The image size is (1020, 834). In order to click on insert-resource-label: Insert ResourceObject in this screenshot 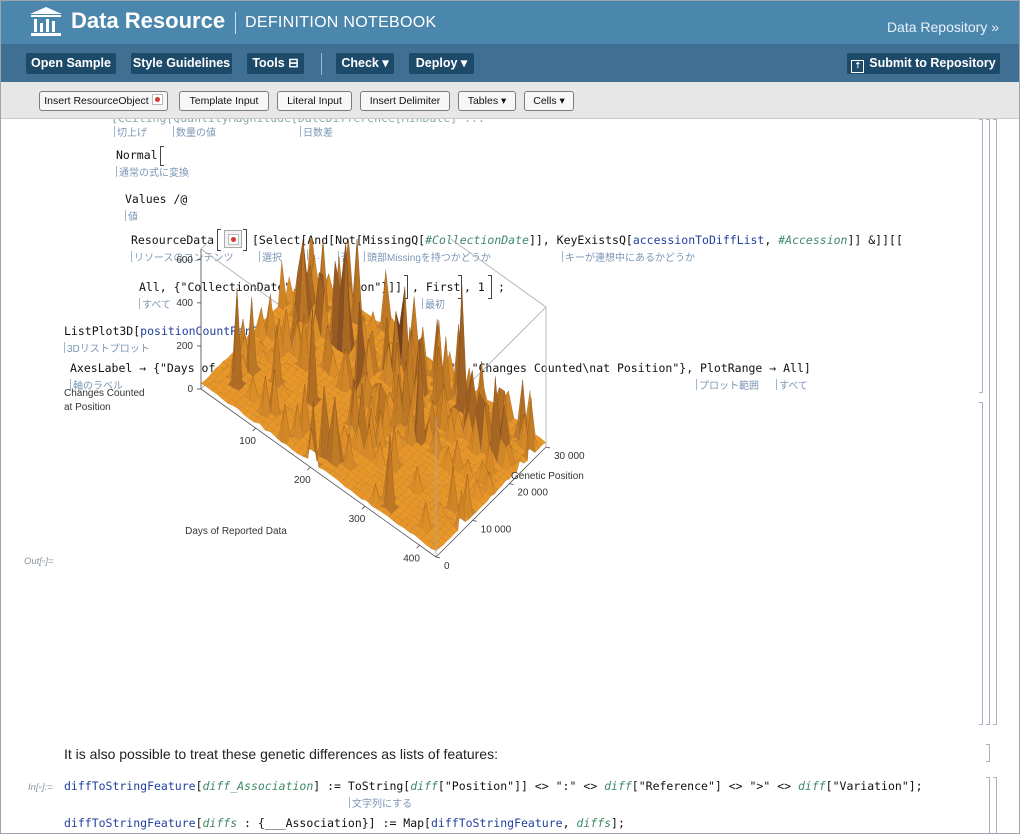, I will do `click(96, 101)`.